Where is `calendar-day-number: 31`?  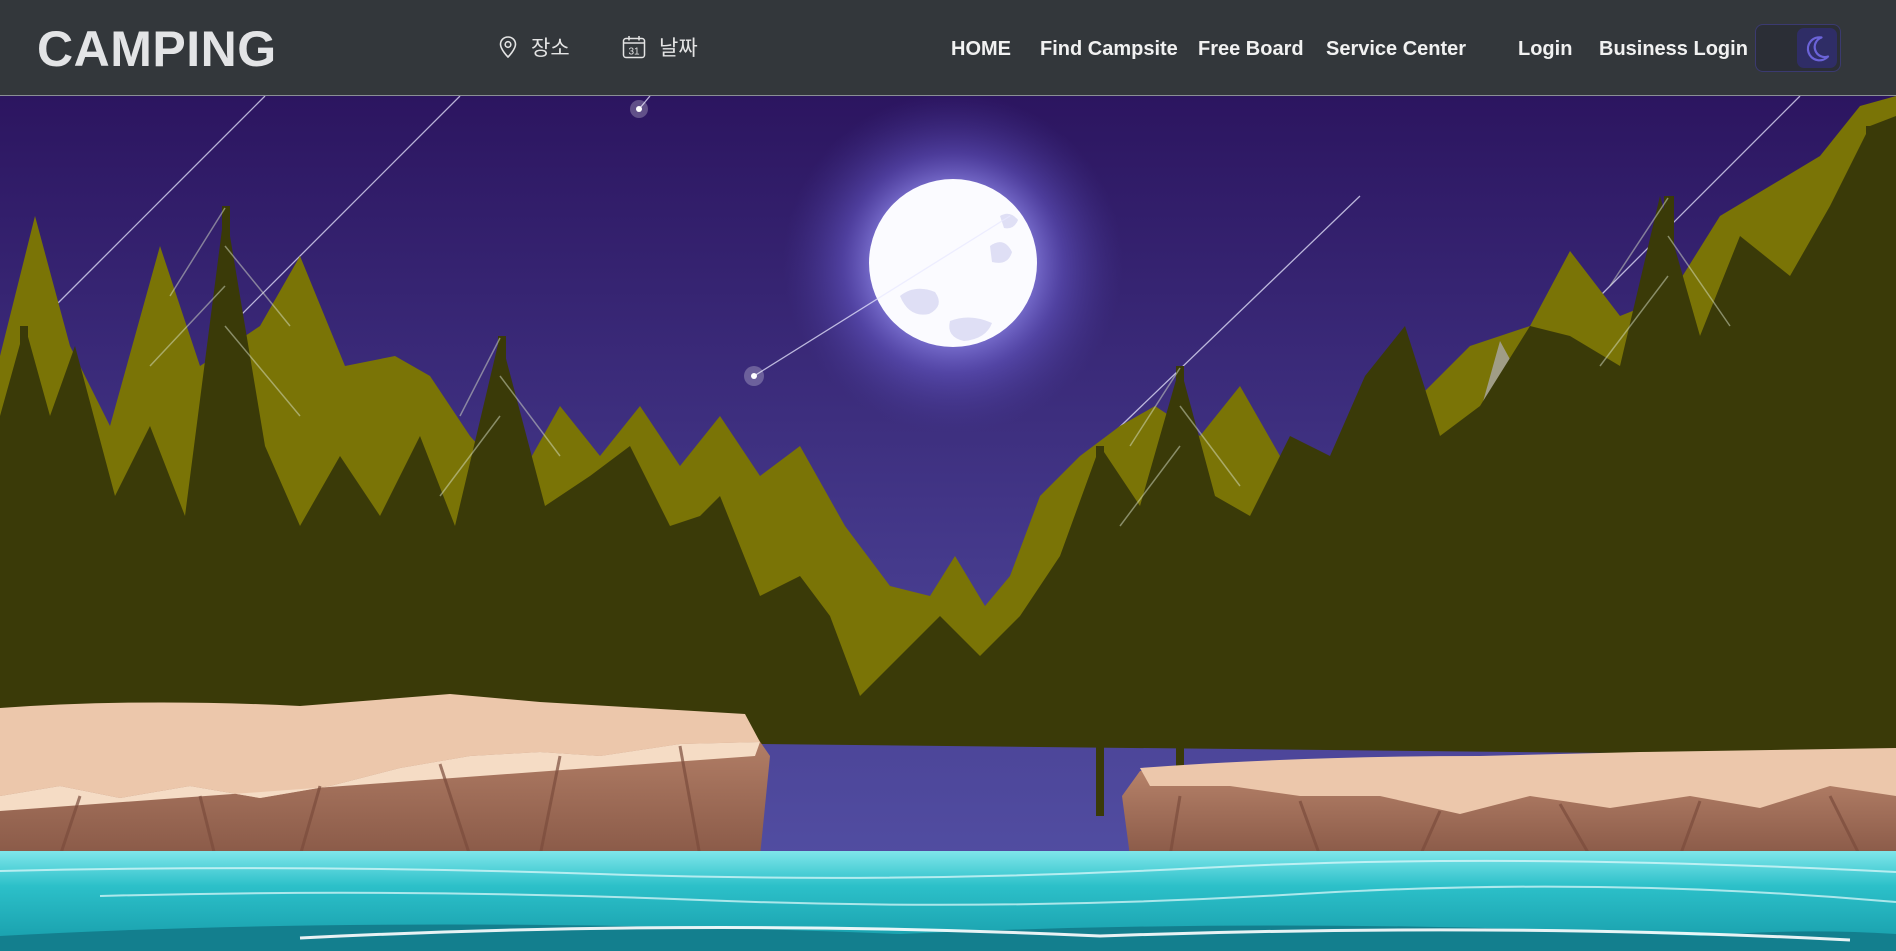 calendar-day-number: 31 is located at coordinates (634, 52).